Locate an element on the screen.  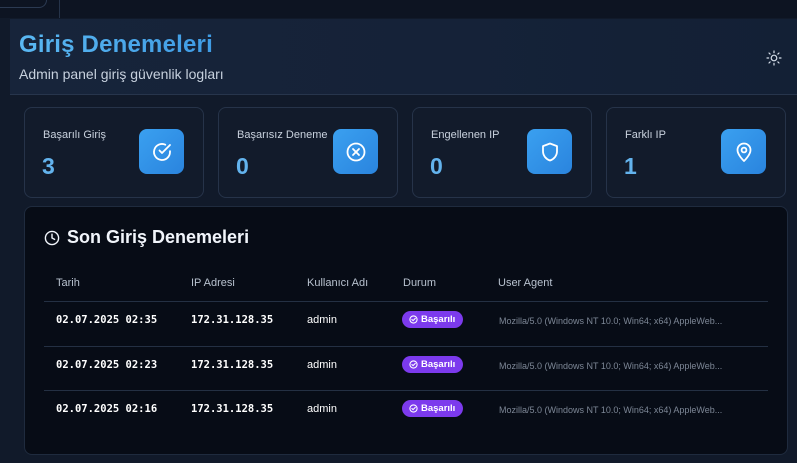
cell-date: 02.07.2025 02:23 is located at coordinates (107, 365).